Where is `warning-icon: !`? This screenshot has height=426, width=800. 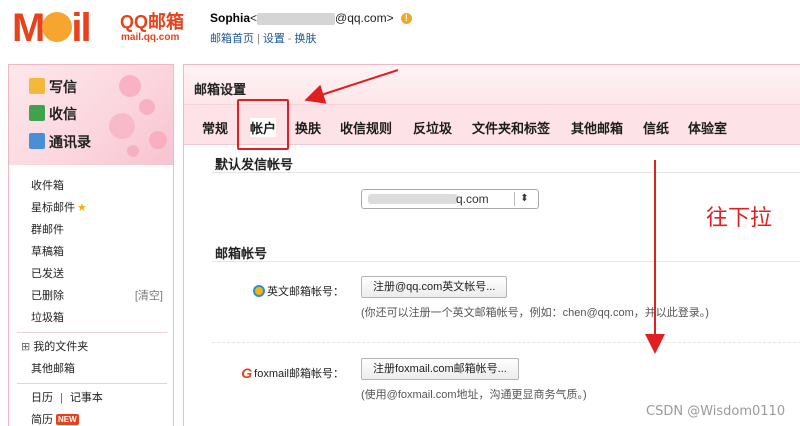
warning-icon: ! is located at coordinates (406, 19).